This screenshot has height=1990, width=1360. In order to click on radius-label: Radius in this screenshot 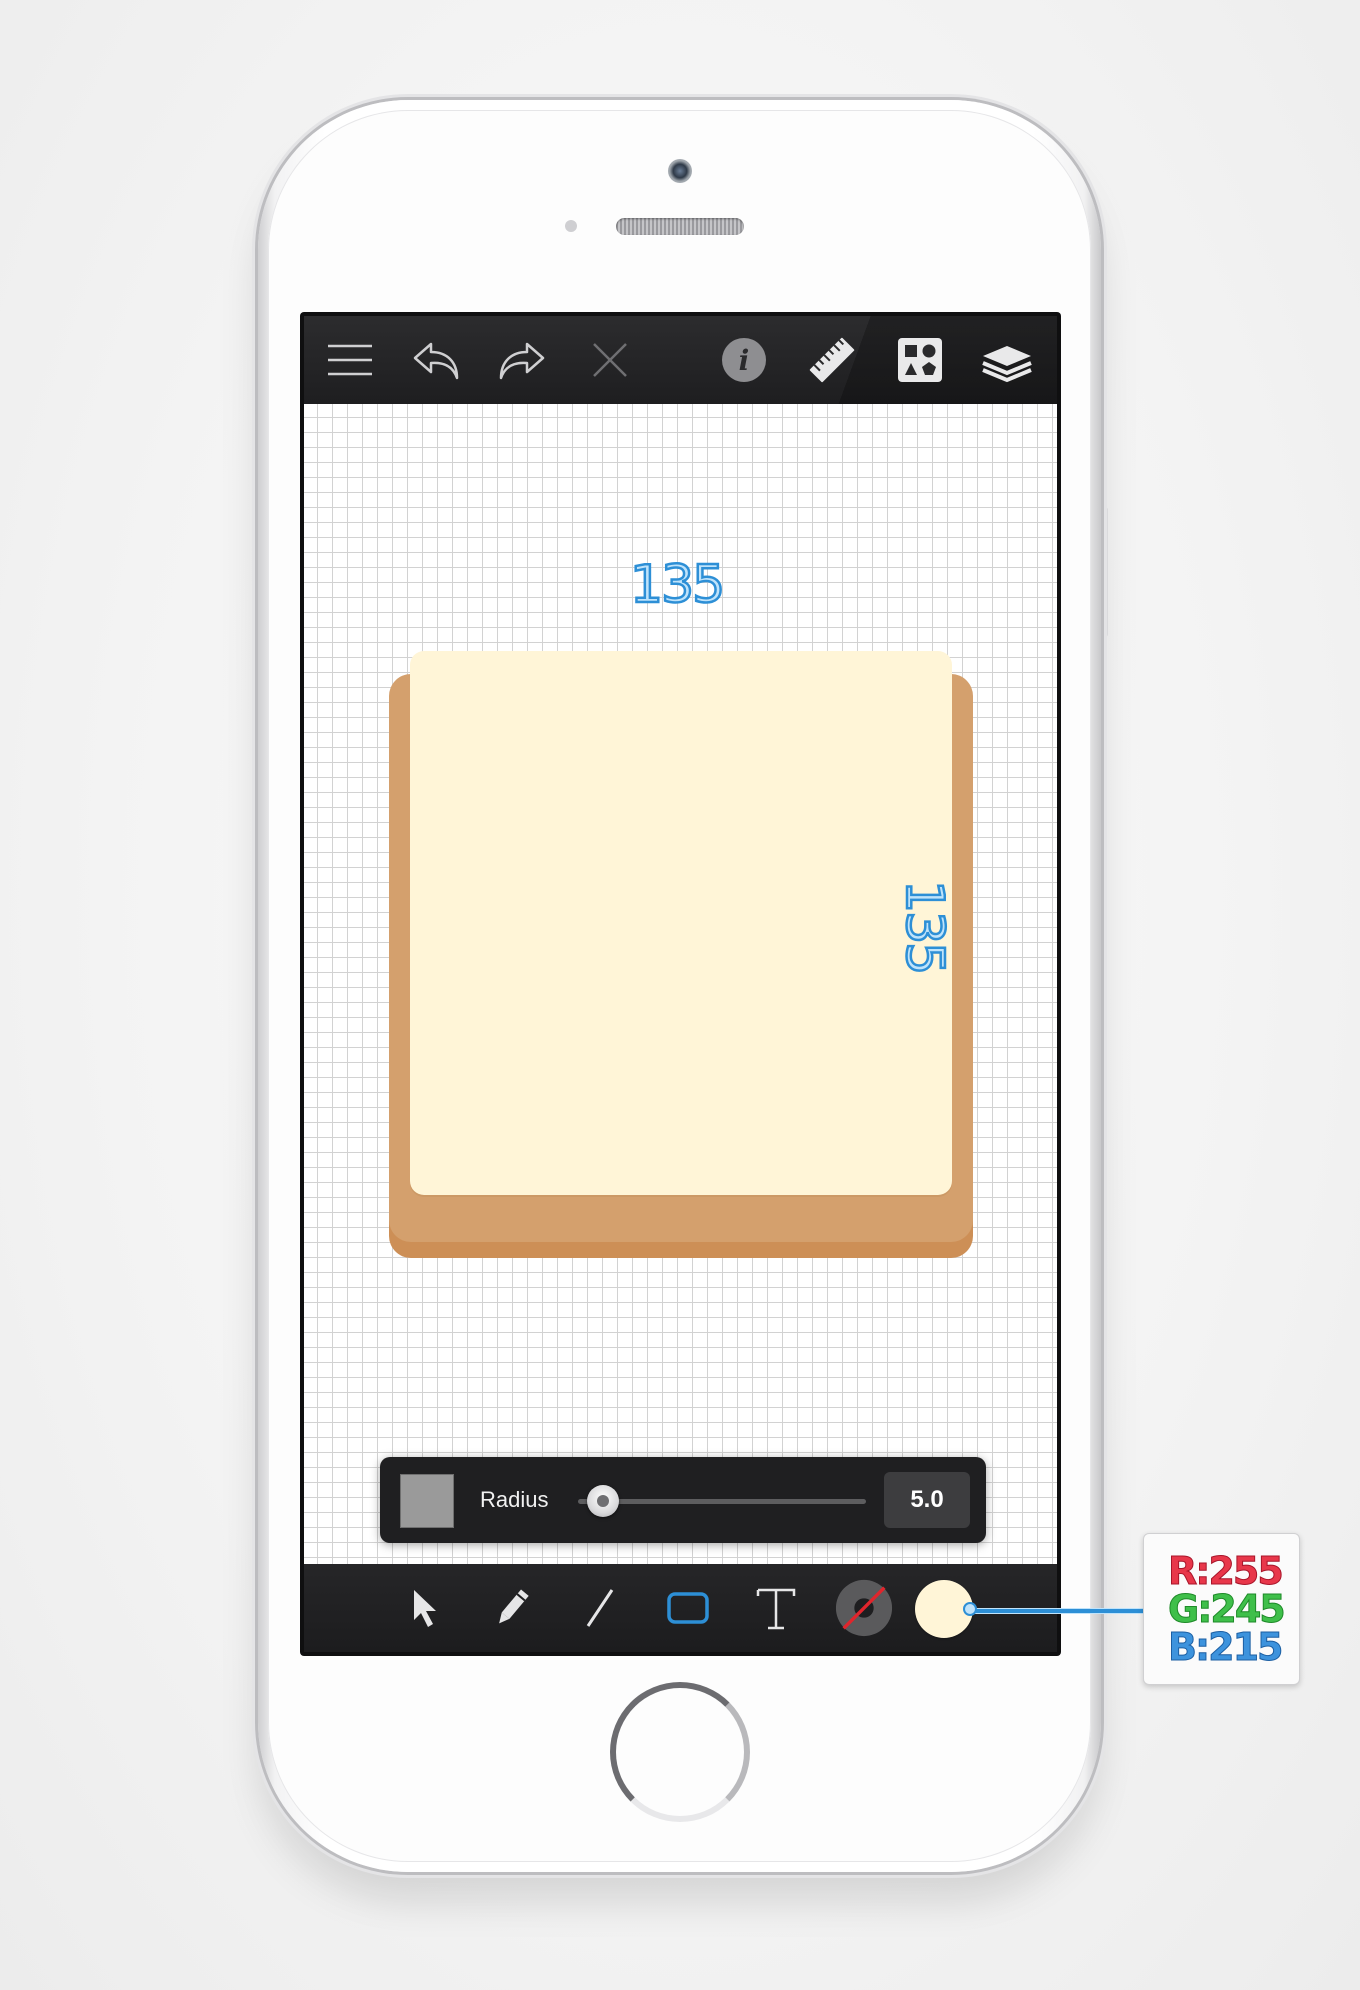, I will do `click(514, 1499)`.